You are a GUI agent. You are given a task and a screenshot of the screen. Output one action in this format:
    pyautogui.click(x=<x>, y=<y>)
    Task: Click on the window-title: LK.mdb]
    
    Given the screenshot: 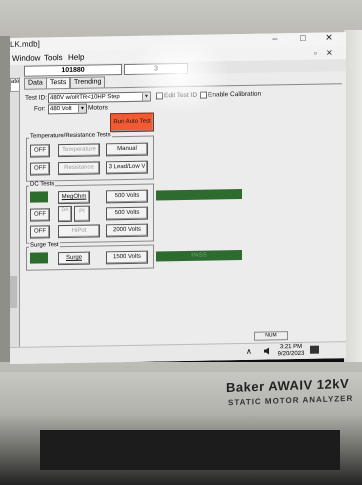 What is the action you would take?
    pyautogui.click(x=25, y=44)
    